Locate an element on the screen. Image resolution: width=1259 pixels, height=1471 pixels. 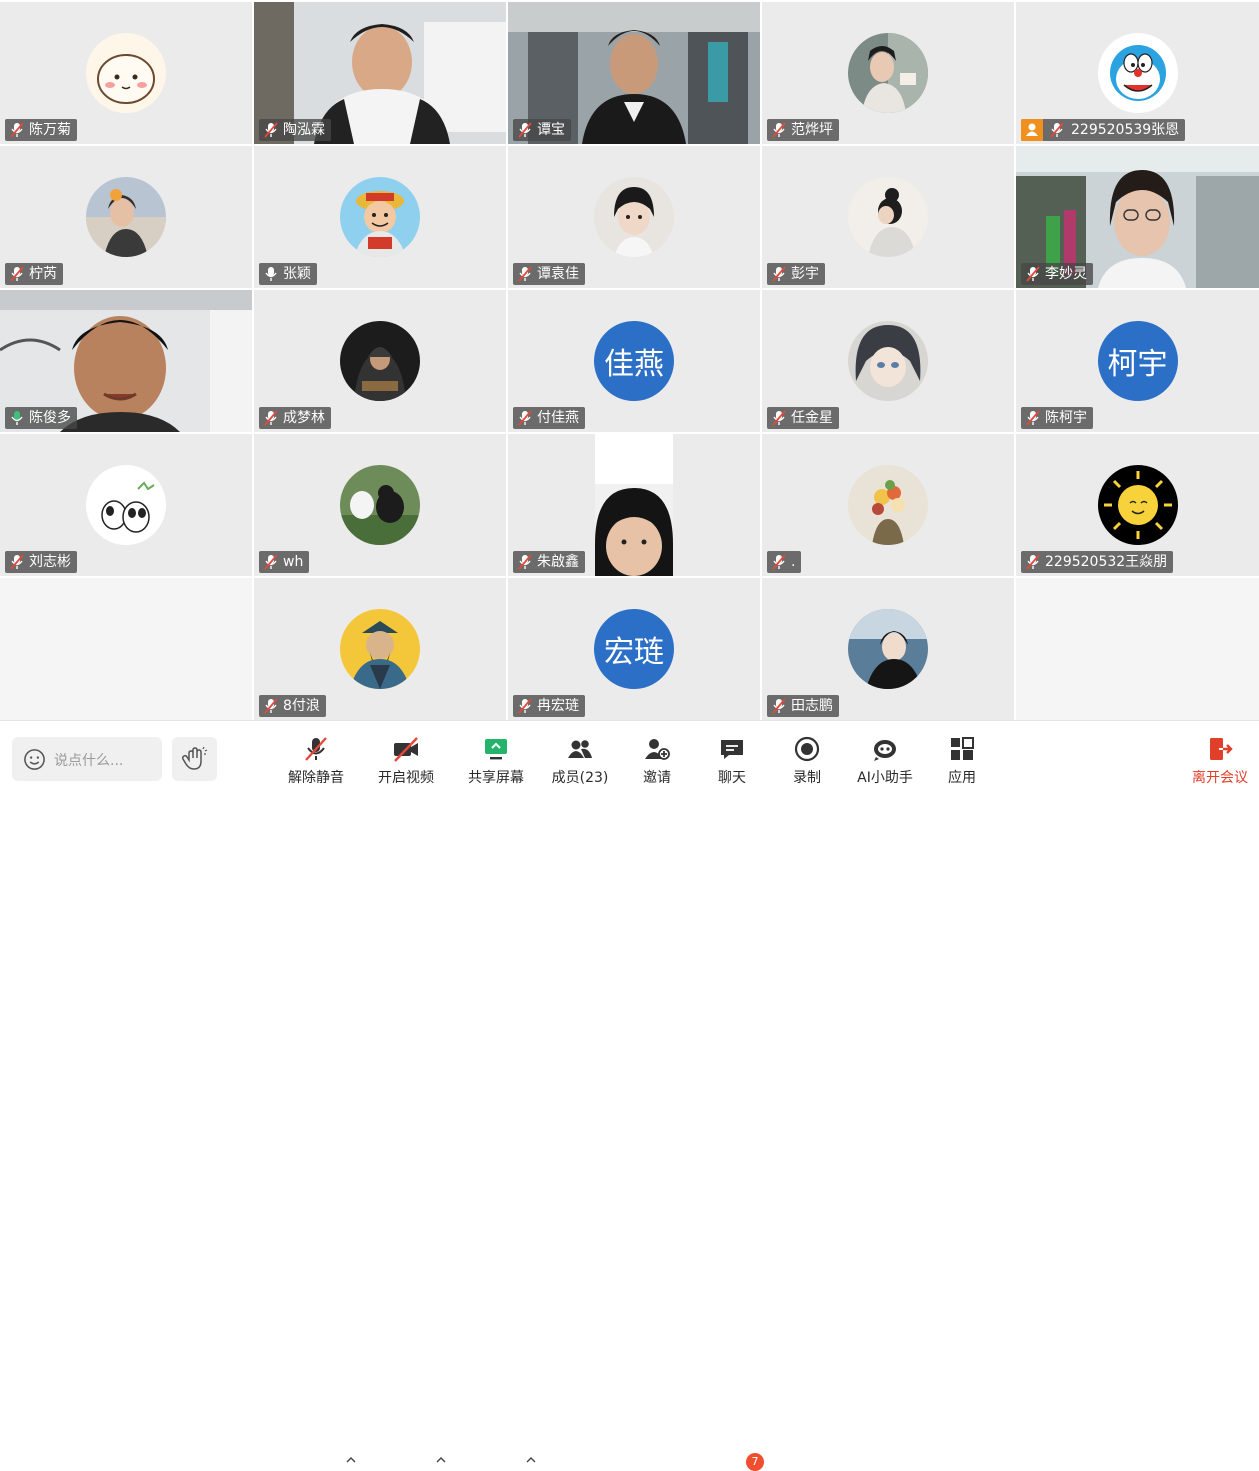
participant-tile: 宏琏 冉宏琏 is located at coordinates (634, 649).